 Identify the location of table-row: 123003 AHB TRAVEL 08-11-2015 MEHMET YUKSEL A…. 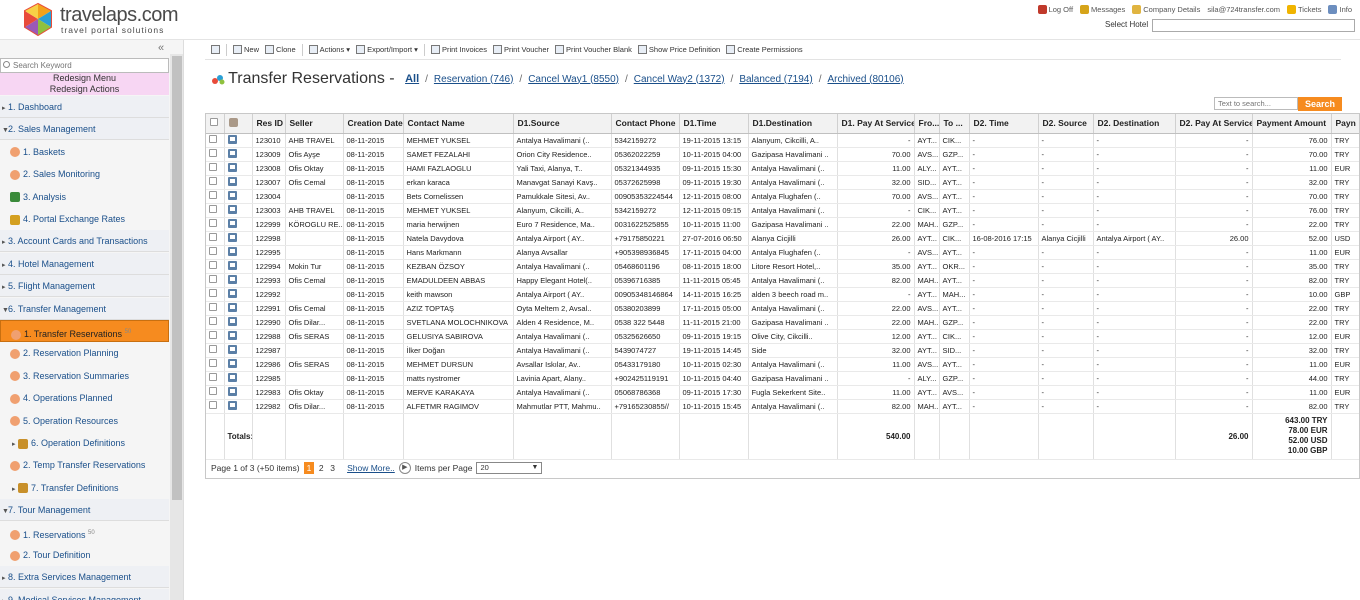
(782, 210).